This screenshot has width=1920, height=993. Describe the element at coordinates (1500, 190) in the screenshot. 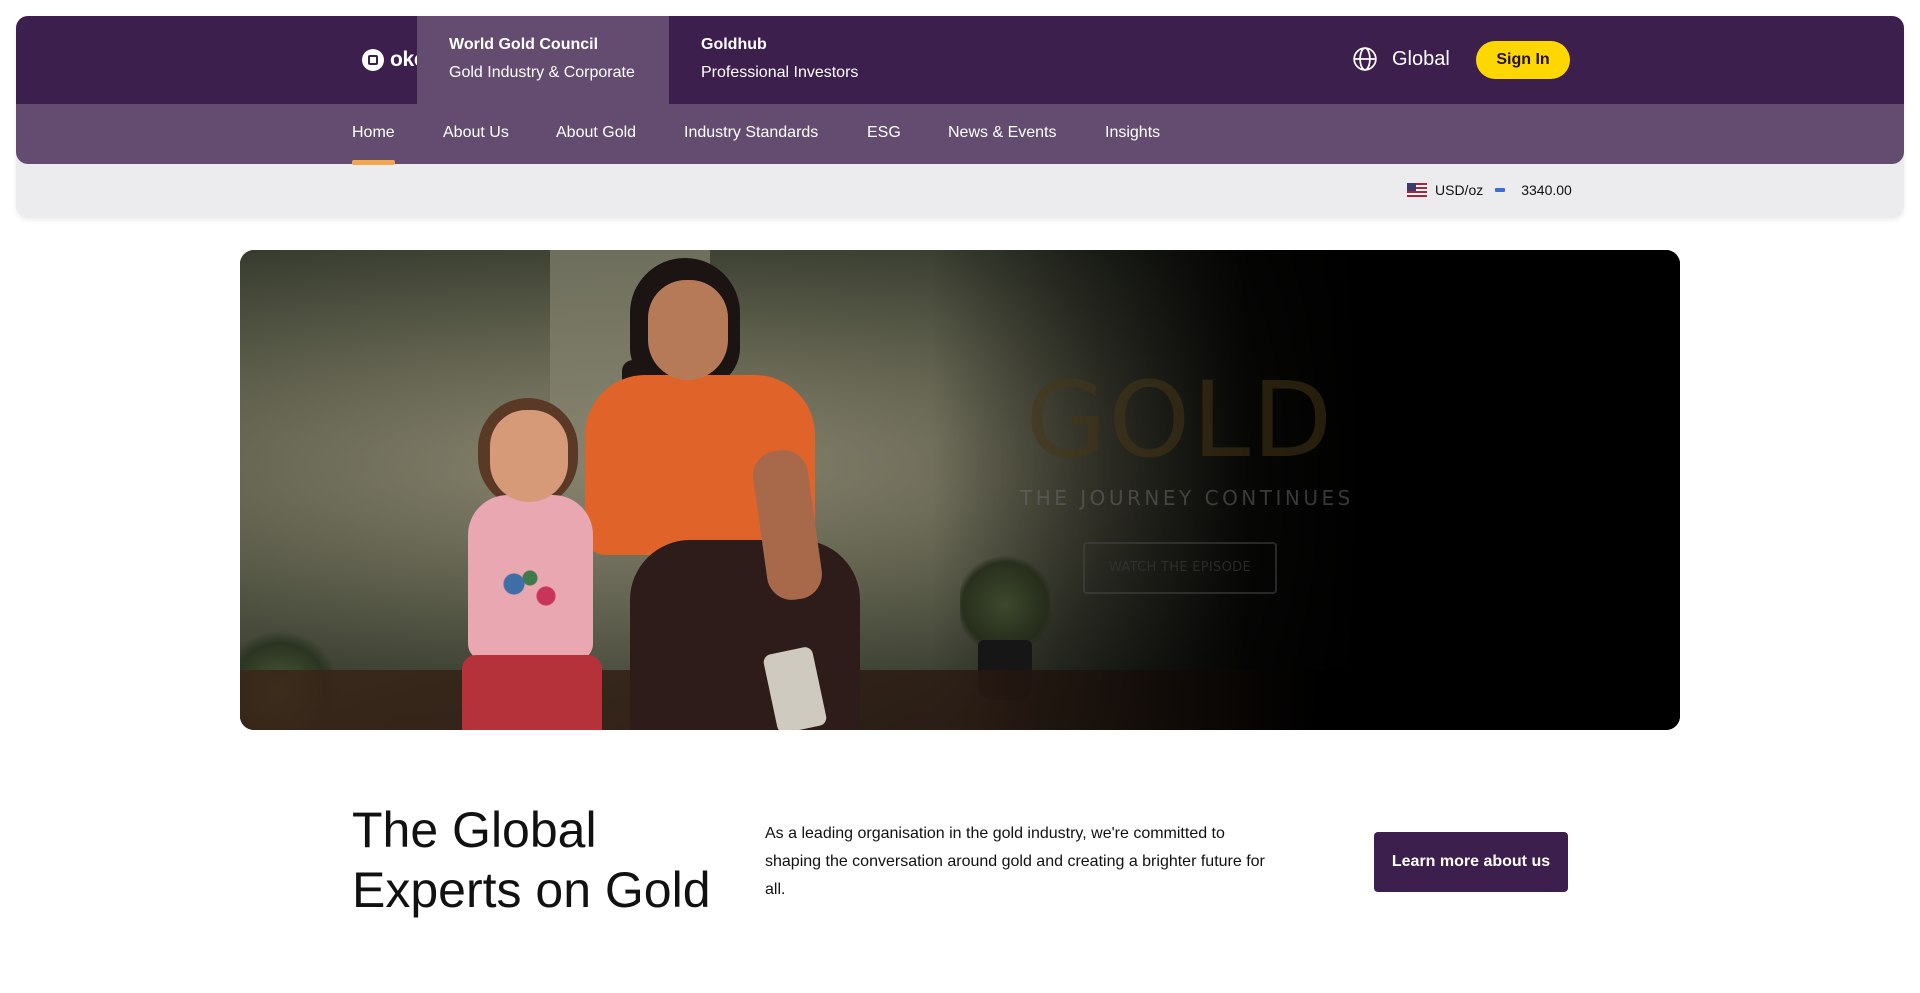

I see `price-trend-icon` at that location.